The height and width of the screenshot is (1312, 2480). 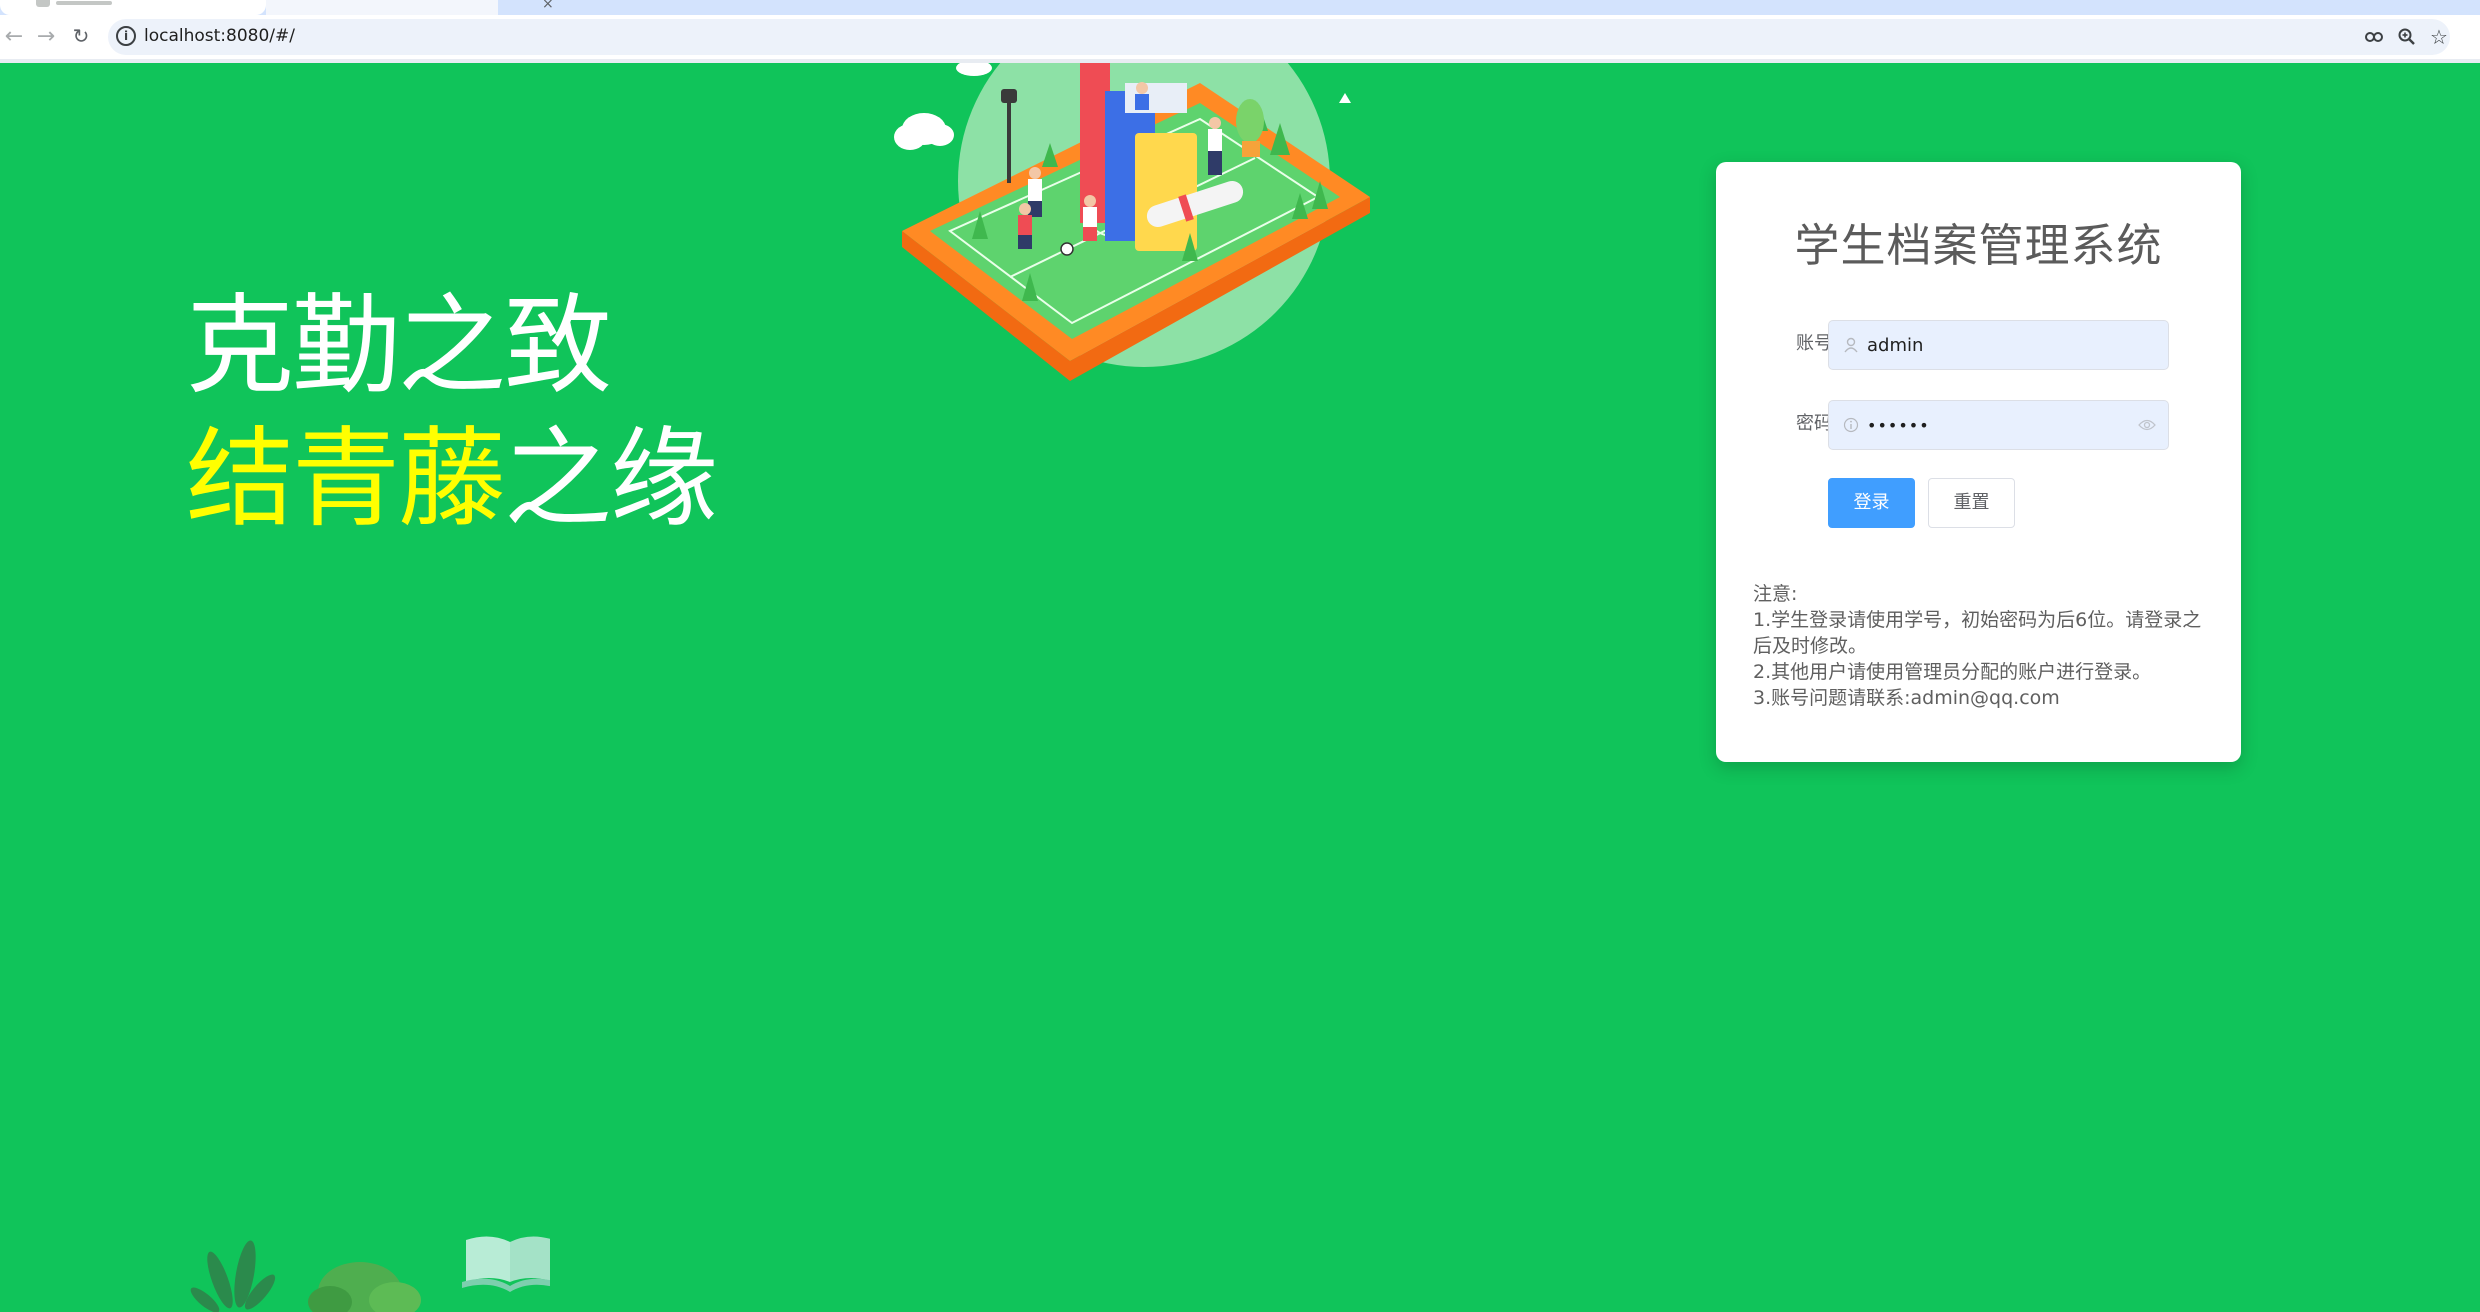 I want to click on book-white, so click(x=1156, y=98).